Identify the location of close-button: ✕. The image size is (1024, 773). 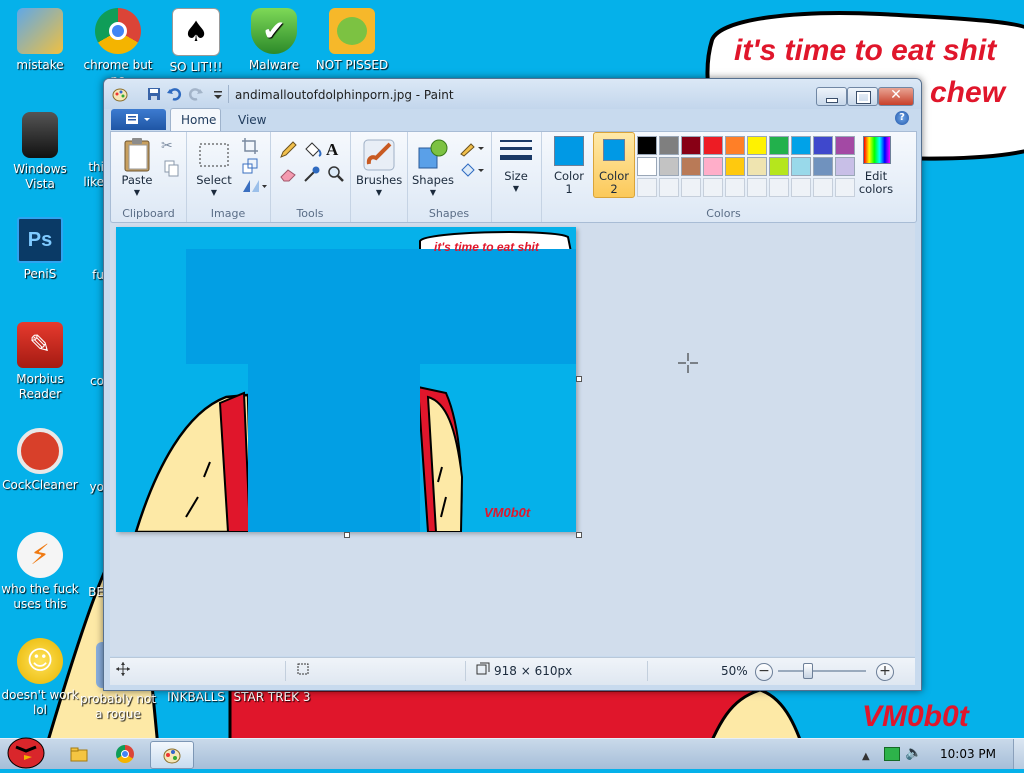
(896, 96).